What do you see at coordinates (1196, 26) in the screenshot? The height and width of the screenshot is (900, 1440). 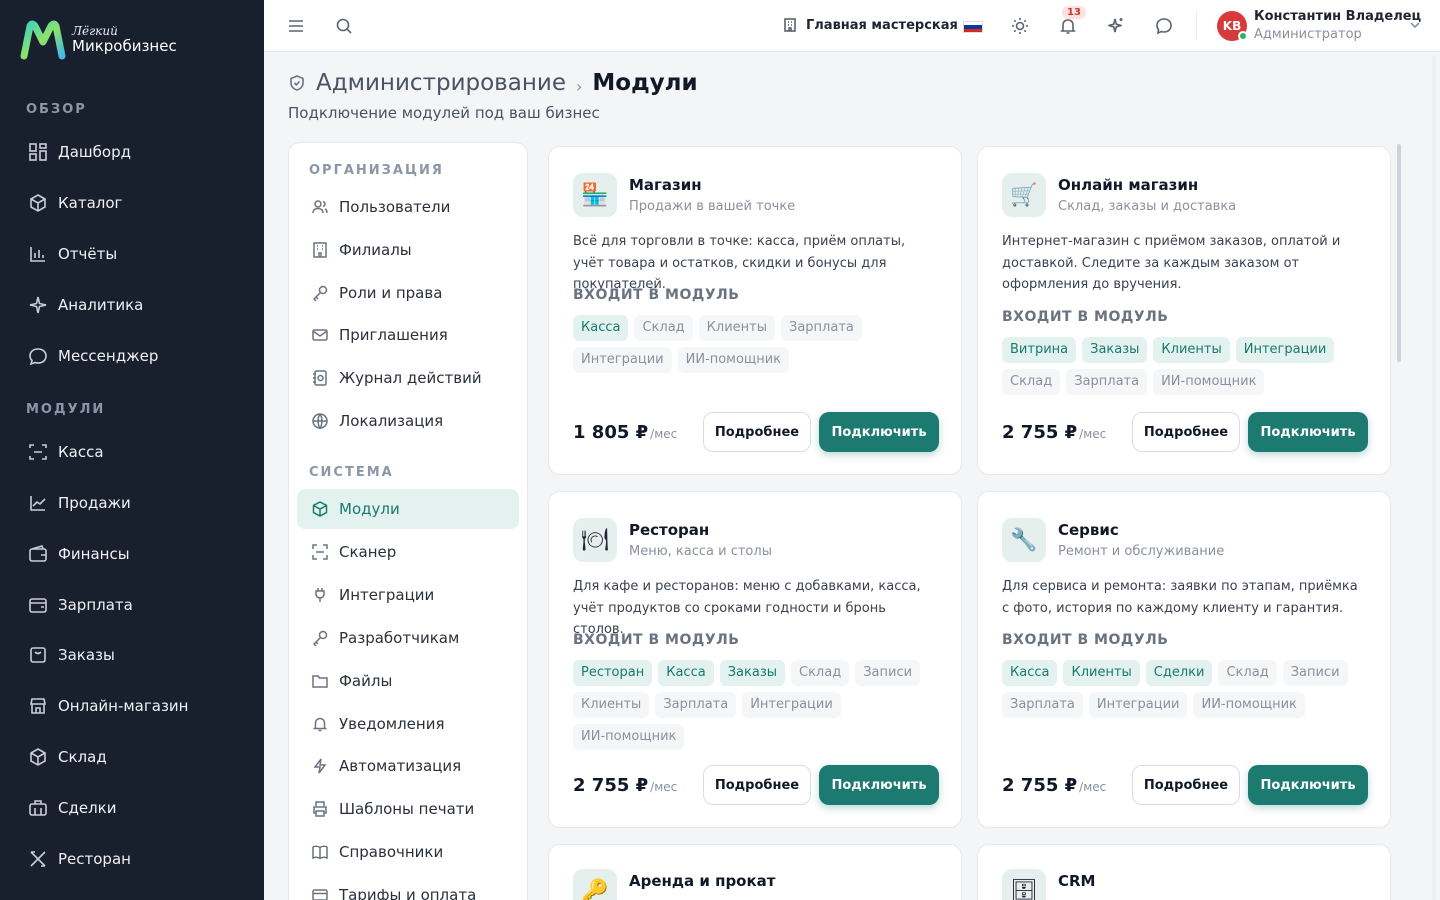 I see `topbar-divider` at bounding box center [1196, 26].